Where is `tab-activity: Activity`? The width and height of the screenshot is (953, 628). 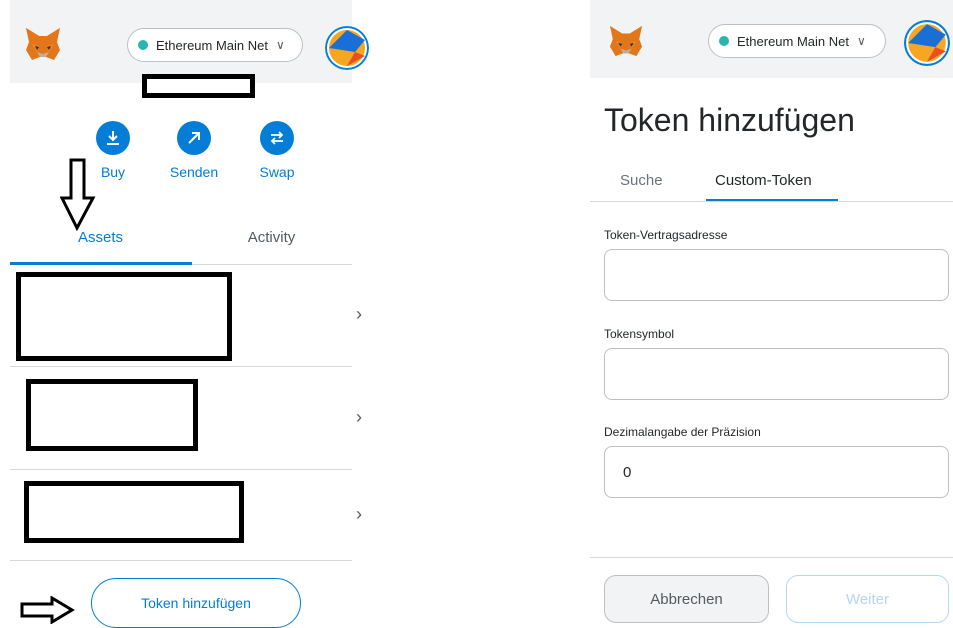 tab-activity: Activity is located at coordinates (271, 237).